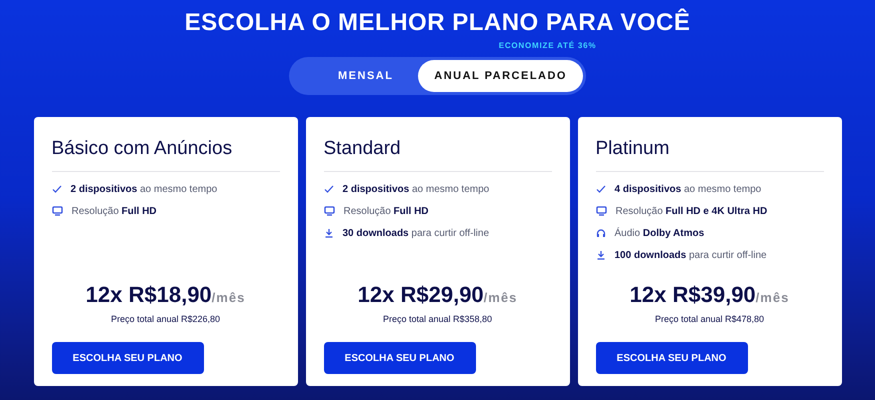  Describe the element at coordinates (693, 294) in the screenshot. I see `plan-price: 12x R$39,90` at that location.